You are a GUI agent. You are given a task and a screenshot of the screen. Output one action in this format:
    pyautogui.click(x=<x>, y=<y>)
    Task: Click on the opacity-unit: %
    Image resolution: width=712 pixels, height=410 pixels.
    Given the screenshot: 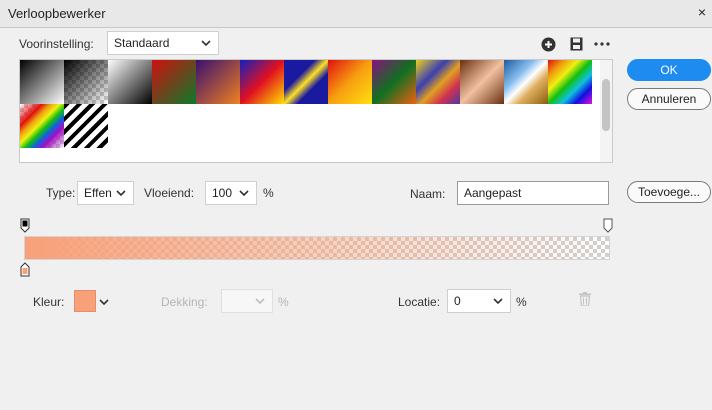 What is the action you would take?
    pyautogui.click(x=283, y=302)
    